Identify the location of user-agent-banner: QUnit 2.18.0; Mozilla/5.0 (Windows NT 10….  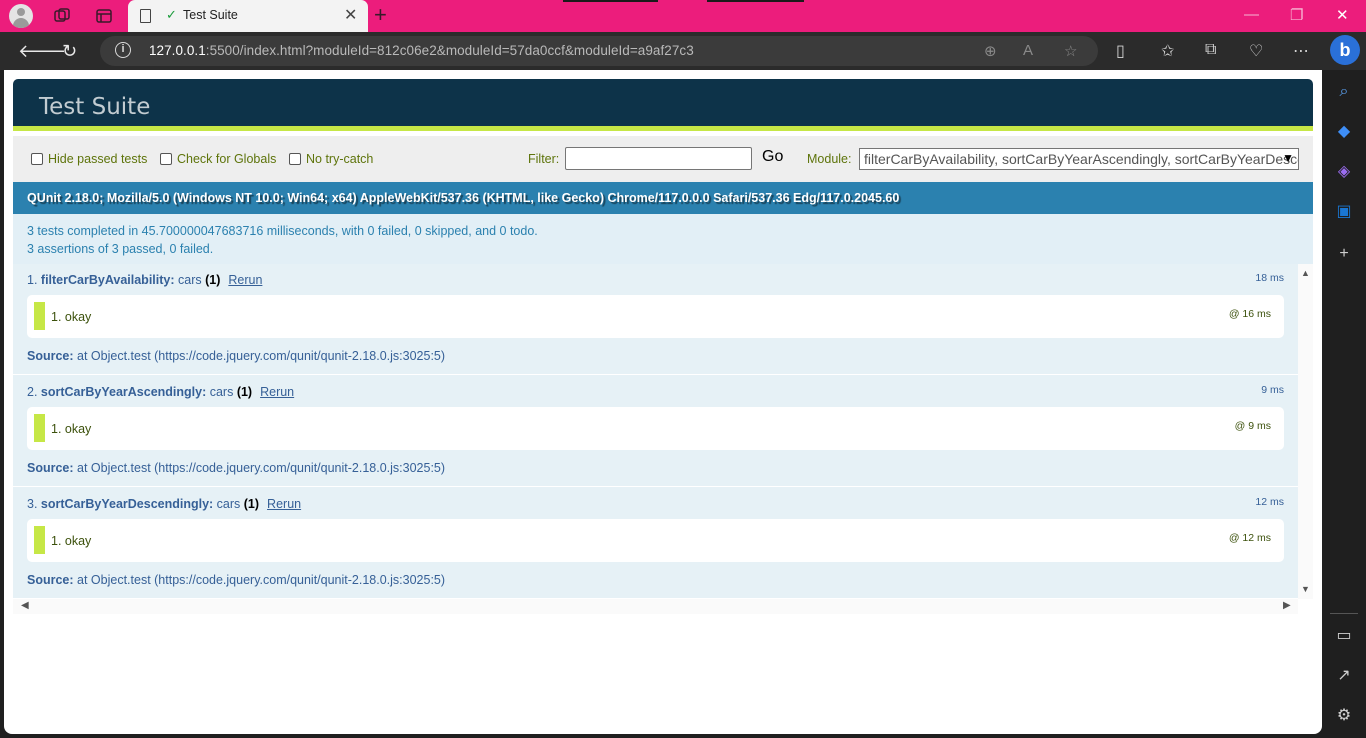
(663, 198).